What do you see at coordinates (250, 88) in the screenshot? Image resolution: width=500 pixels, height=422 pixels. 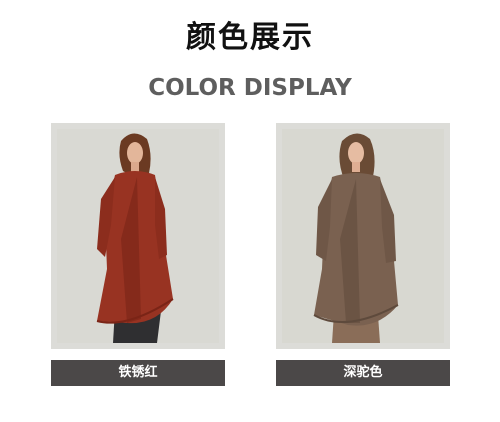 I see `color-display-subtitle: COLOR DISPLAY` at bounding box center [250, 88].